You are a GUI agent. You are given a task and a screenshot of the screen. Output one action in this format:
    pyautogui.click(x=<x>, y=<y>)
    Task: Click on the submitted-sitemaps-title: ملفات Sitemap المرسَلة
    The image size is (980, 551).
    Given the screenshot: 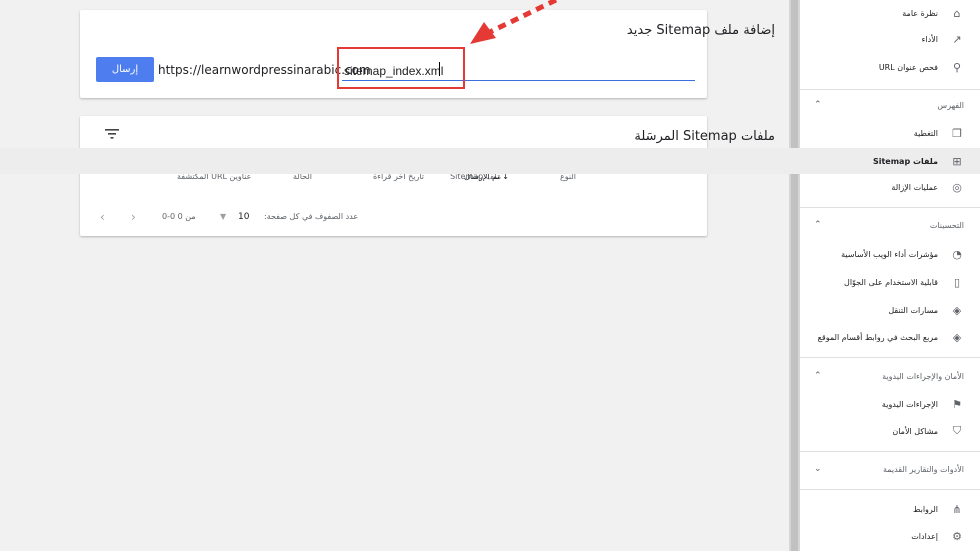 What is the action you would take?
    pyautogui.click(x=704, y=136)
    